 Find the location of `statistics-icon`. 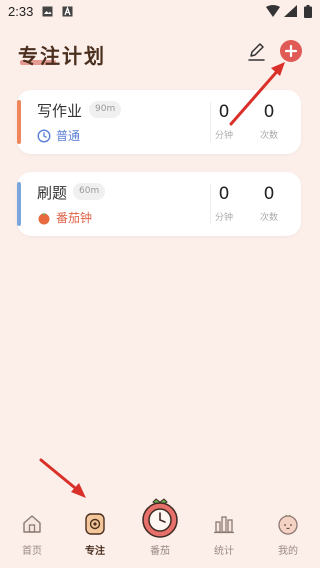

statistics-icon is located at coordinates (224, 525).